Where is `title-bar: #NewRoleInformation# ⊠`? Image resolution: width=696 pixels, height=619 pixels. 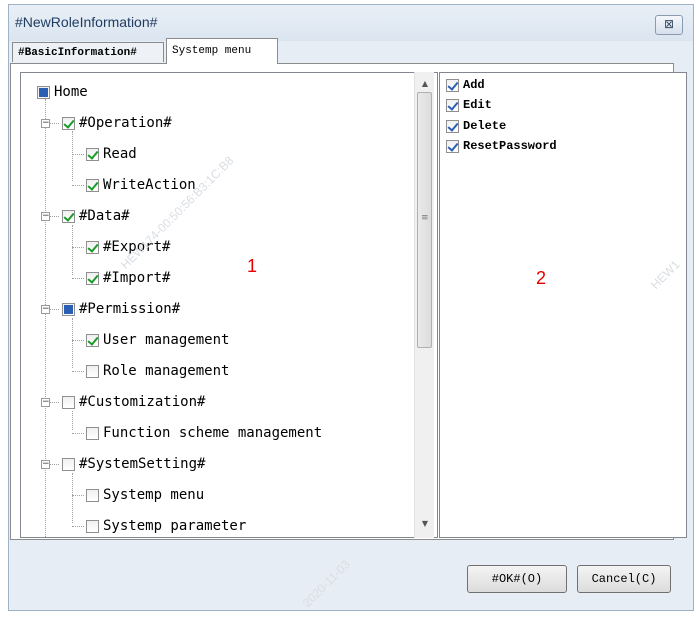 title-bar: #NewRoleInformation# ⊠ is located at coordinates (351, 23).